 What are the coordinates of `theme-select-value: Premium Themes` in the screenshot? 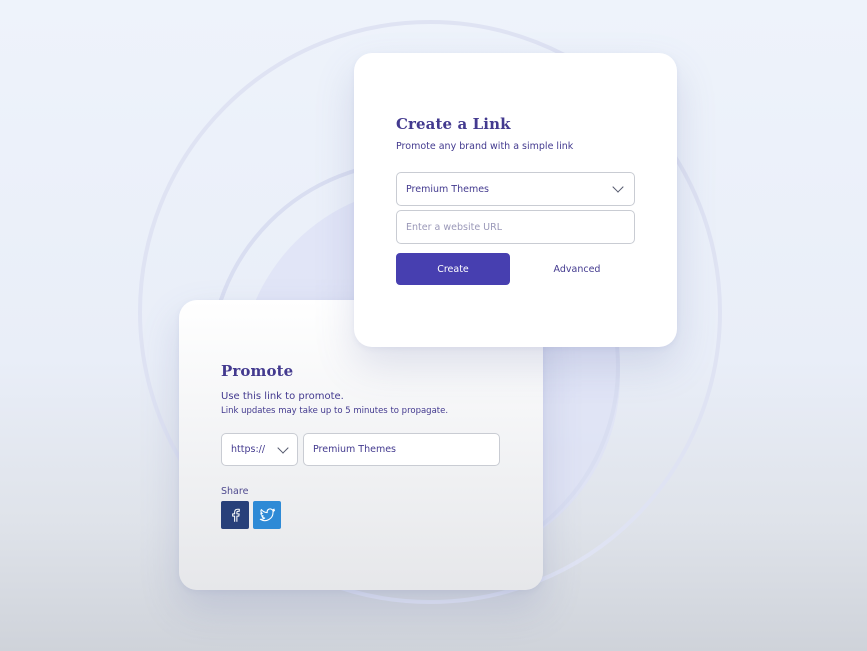 It's located at (448, 189).